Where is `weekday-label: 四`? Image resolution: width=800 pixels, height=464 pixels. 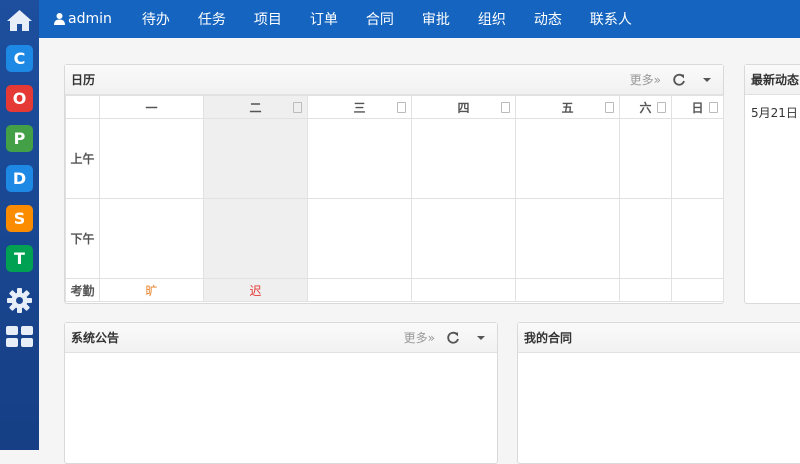 weekday-label: 四 is located at coordinates (463, 107).